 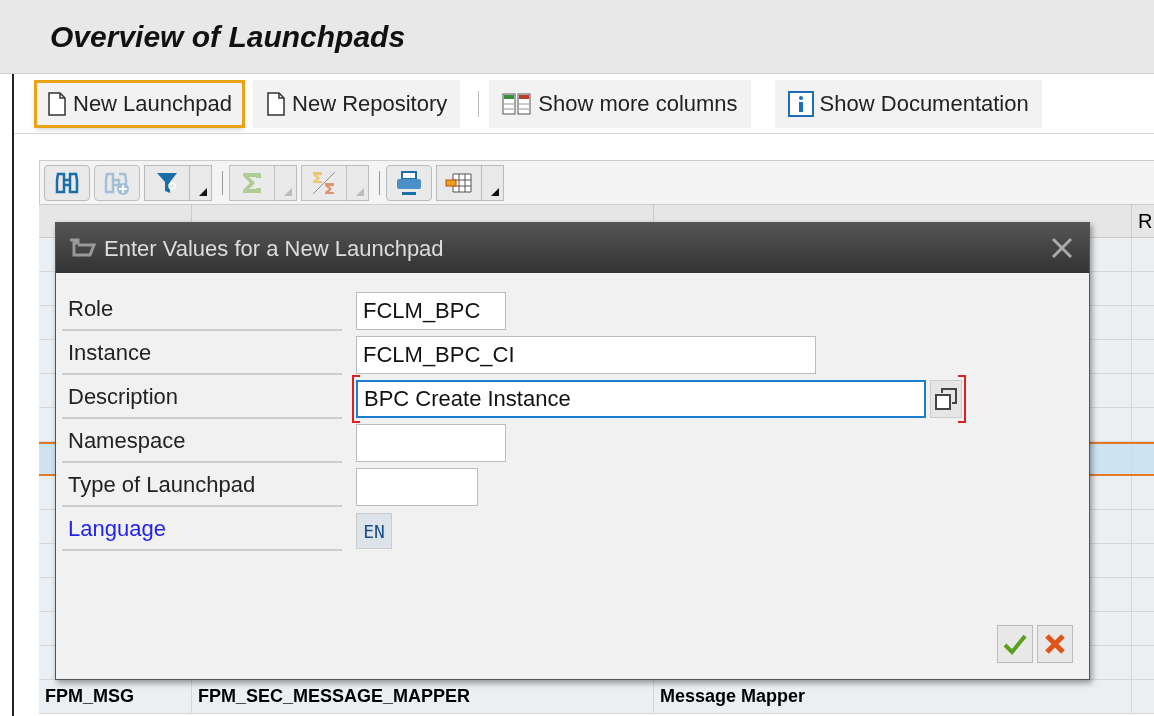 What do you see at coordinates (357, 103) in the screenshot?
I see `toolbar-button: New Repository` at bounding box center [357, 103].